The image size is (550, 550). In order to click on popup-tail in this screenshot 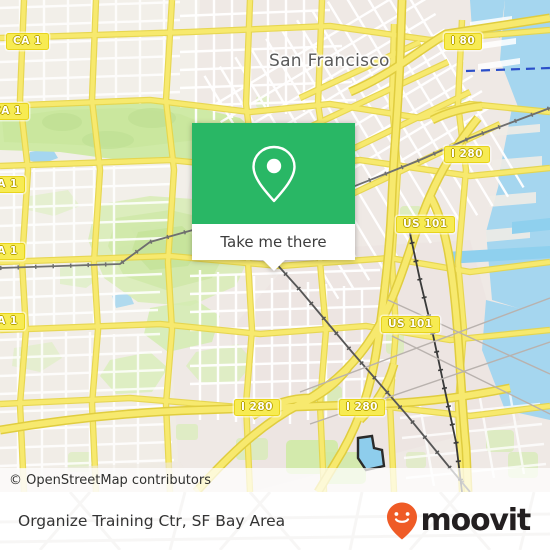, I will do `click(273, 265)`.